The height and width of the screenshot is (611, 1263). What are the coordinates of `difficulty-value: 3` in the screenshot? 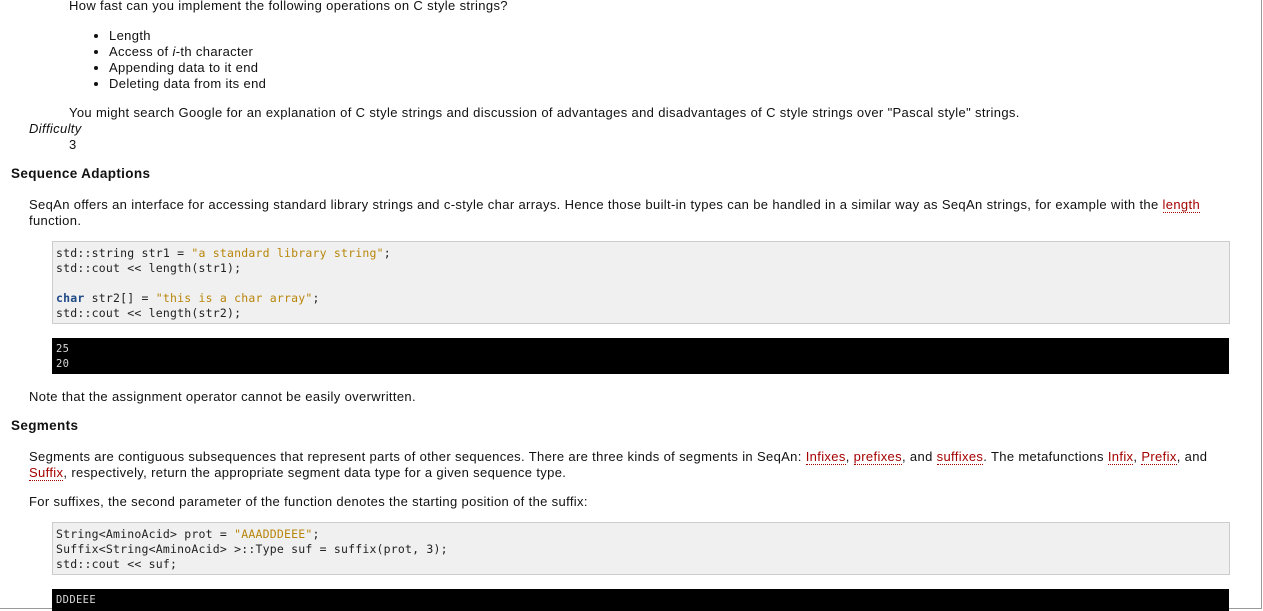 It's located at (73, 144).